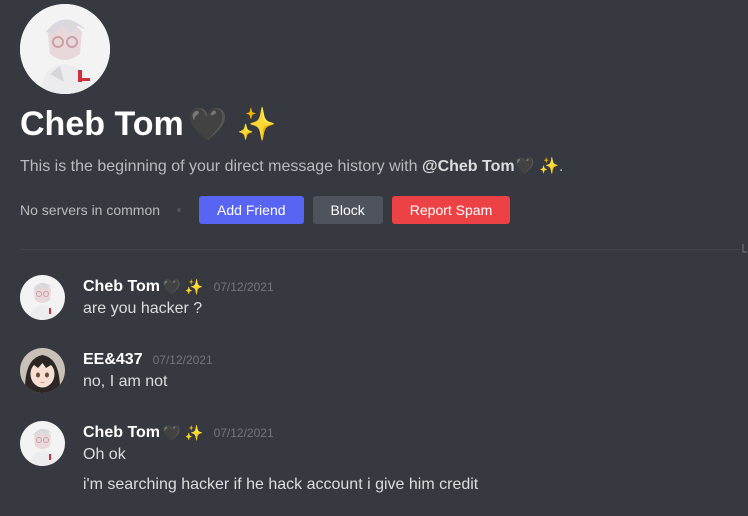  What do you see at coordinates (179, 210) in the screenshot?
I see `separator-dot` at bounding box center [179, 210].